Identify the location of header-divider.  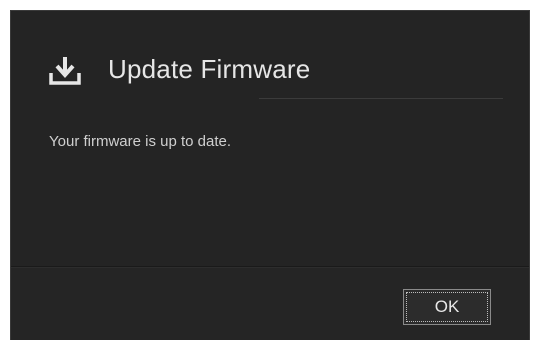
(381, 98).